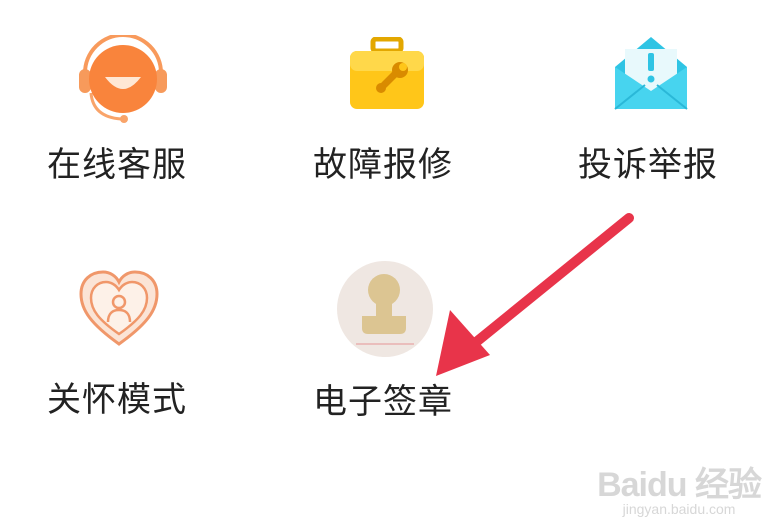 The width and height of the screenshot is (783, 525). I want to click on electronic-seal-stamp-icon, so click(385, 309).